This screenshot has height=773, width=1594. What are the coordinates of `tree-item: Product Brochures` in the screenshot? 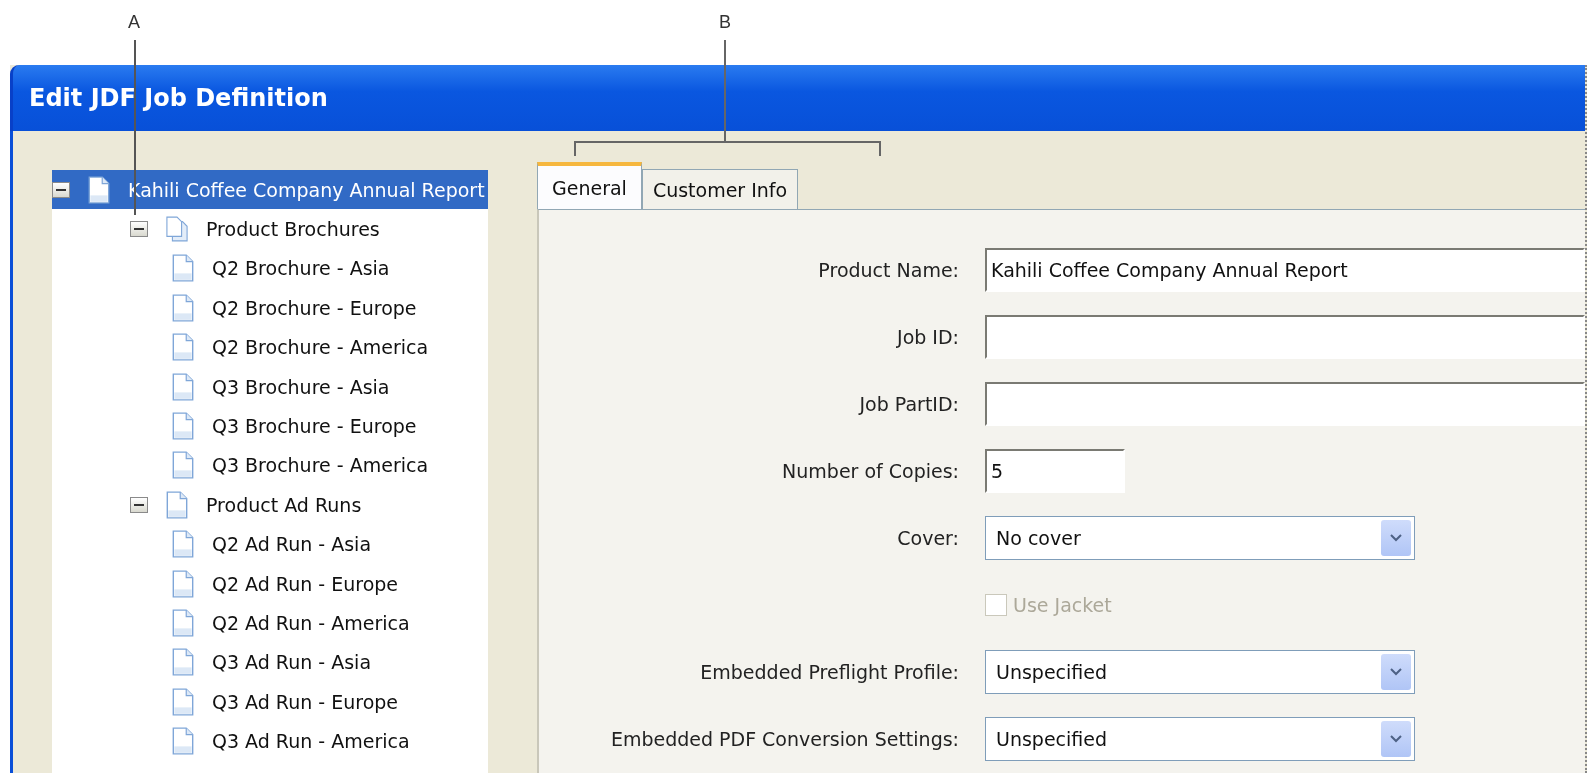 It's located at (270, 229).